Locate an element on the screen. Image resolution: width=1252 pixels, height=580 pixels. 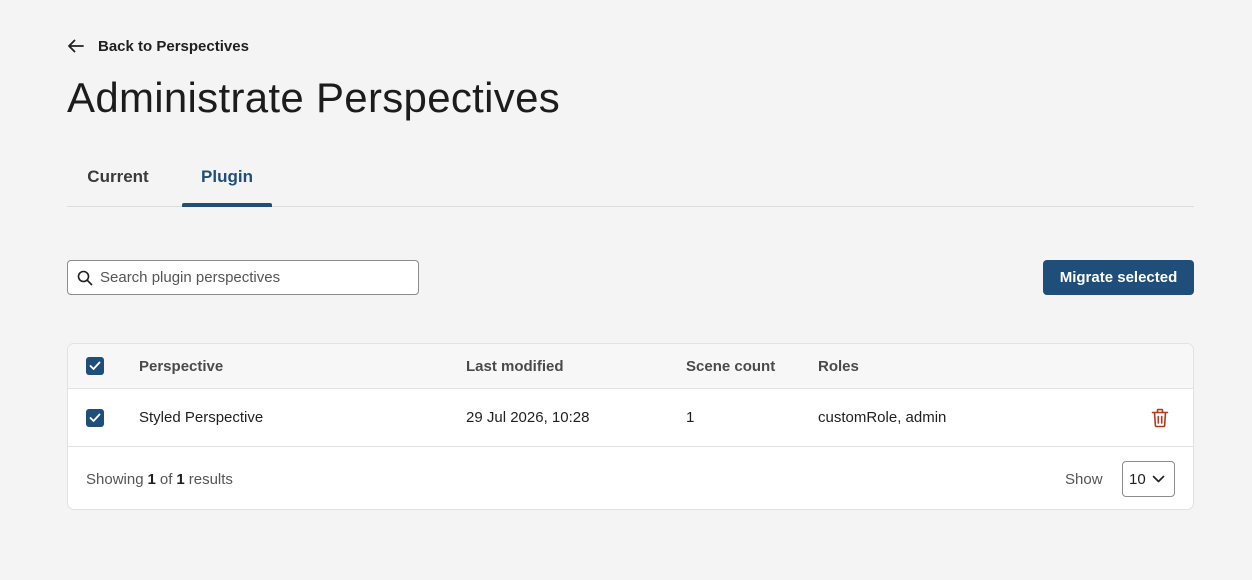
select-all-cell is located at coordinates (95, 366).